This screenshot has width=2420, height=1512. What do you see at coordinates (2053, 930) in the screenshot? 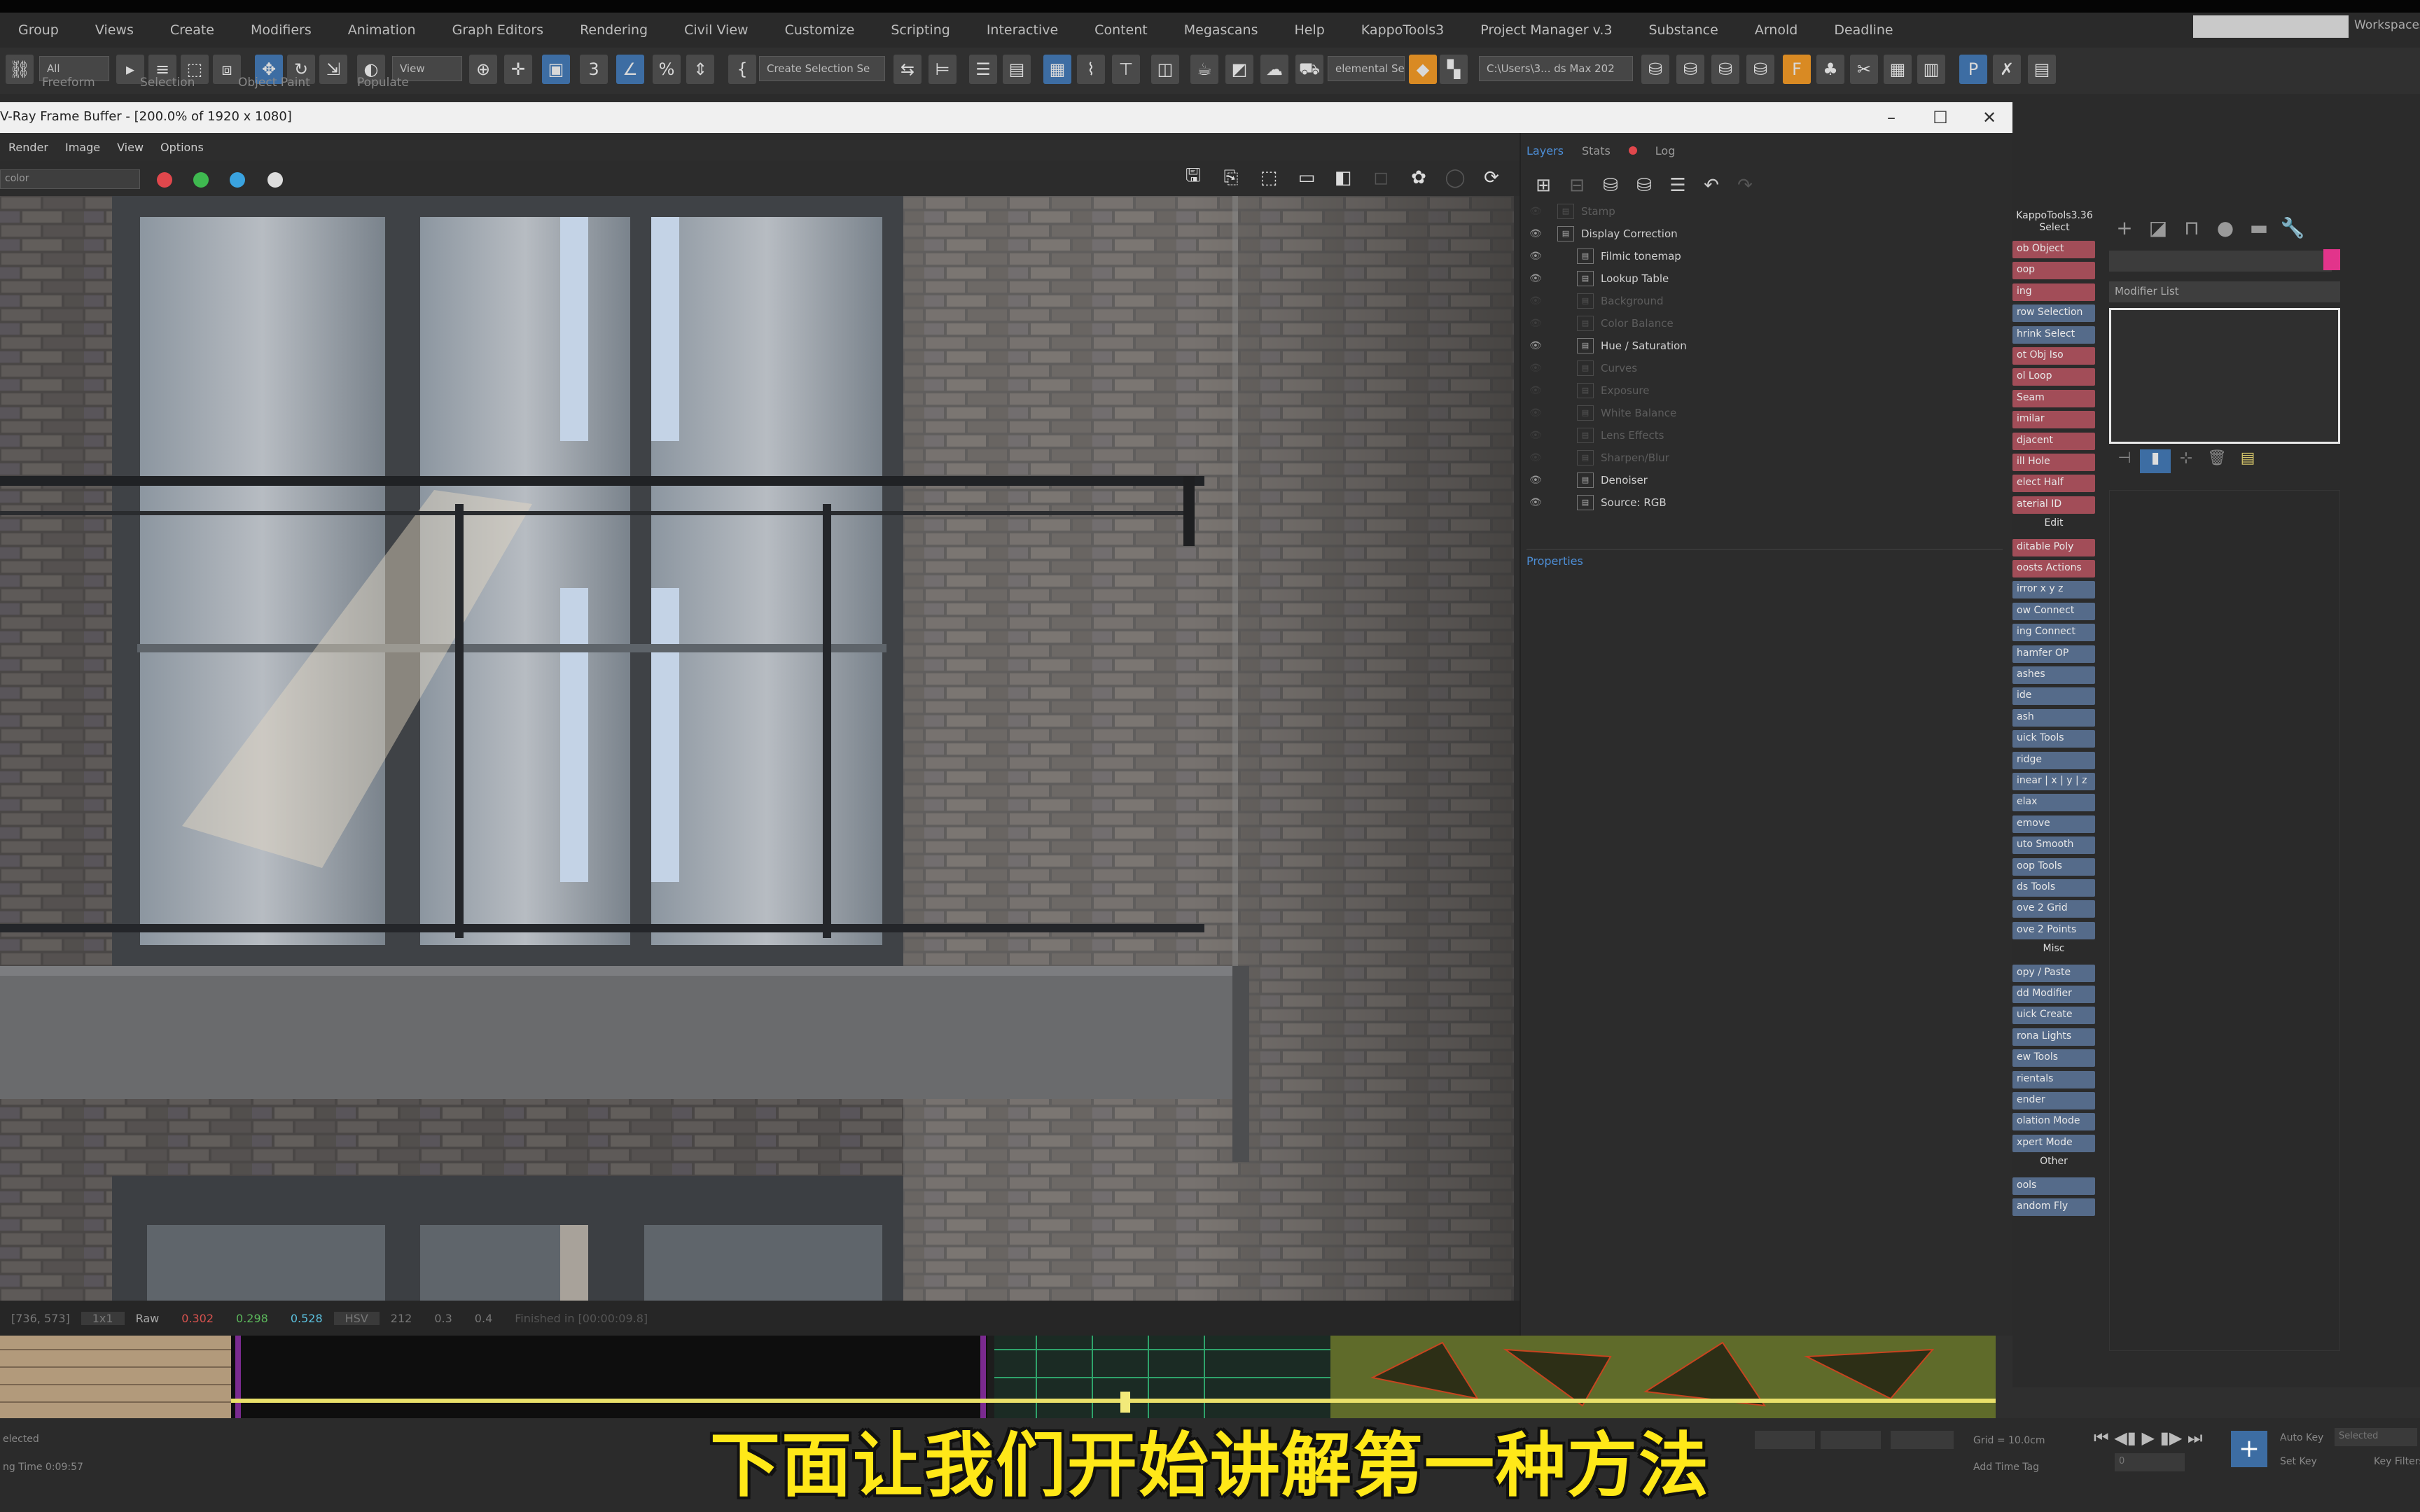
I see `kappo-tool-button: ove 2 Points` at bounding box center [2053, 930].